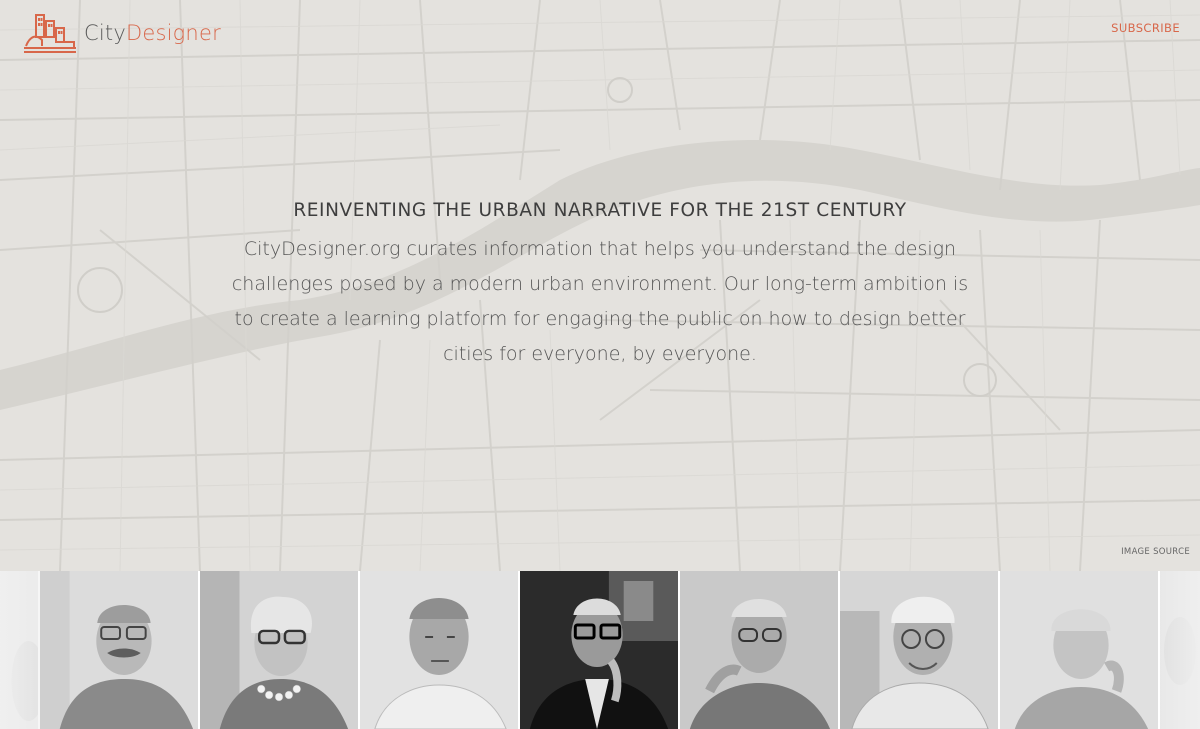 This screenshot has height=729, width=1200. Describe the element at coordinates (173, 33) in the screenshot. I see `logo-designer-text: Designer` at that location.